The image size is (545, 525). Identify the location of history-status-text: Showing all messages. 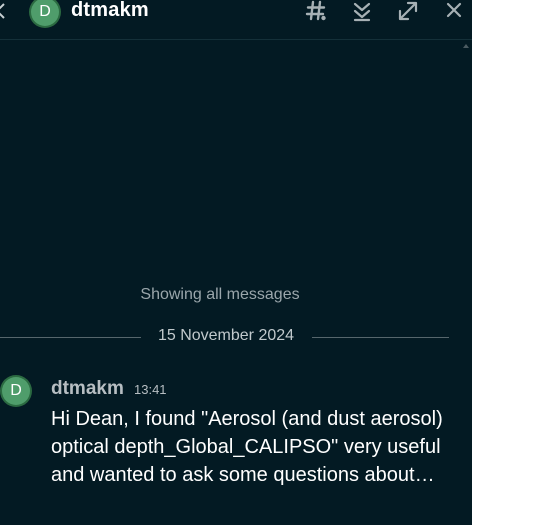
(220, 294).